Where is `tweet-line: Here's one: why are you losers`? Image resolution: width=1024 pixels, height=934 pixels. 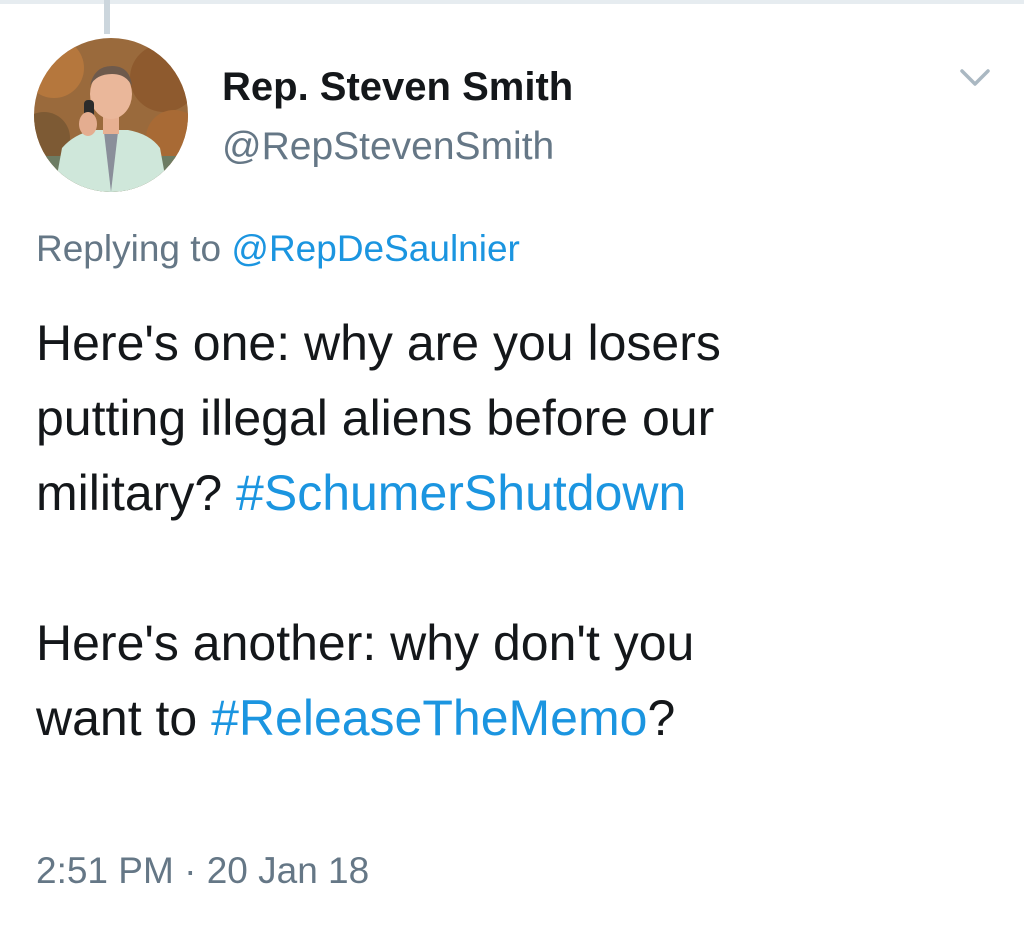
tweet-line: Here's one: why are you losers is located at coordinates (378, 343).